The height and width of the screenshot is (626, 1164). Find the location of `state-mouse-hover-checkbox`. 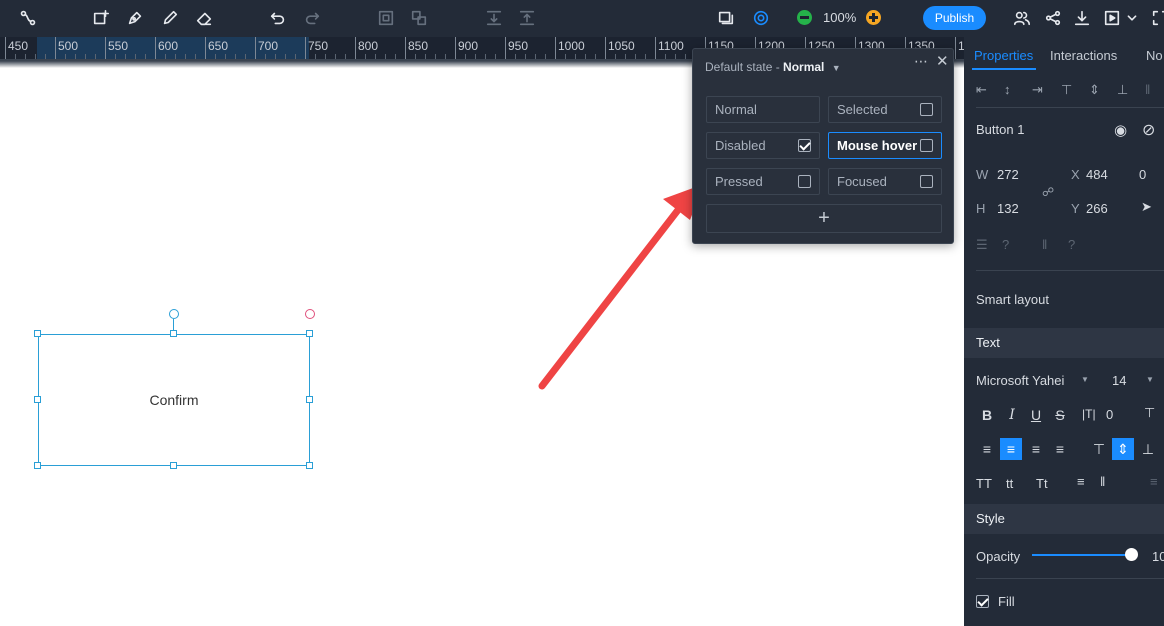

state-mouse-hover-checkbox is located at coordinates (926, 145).